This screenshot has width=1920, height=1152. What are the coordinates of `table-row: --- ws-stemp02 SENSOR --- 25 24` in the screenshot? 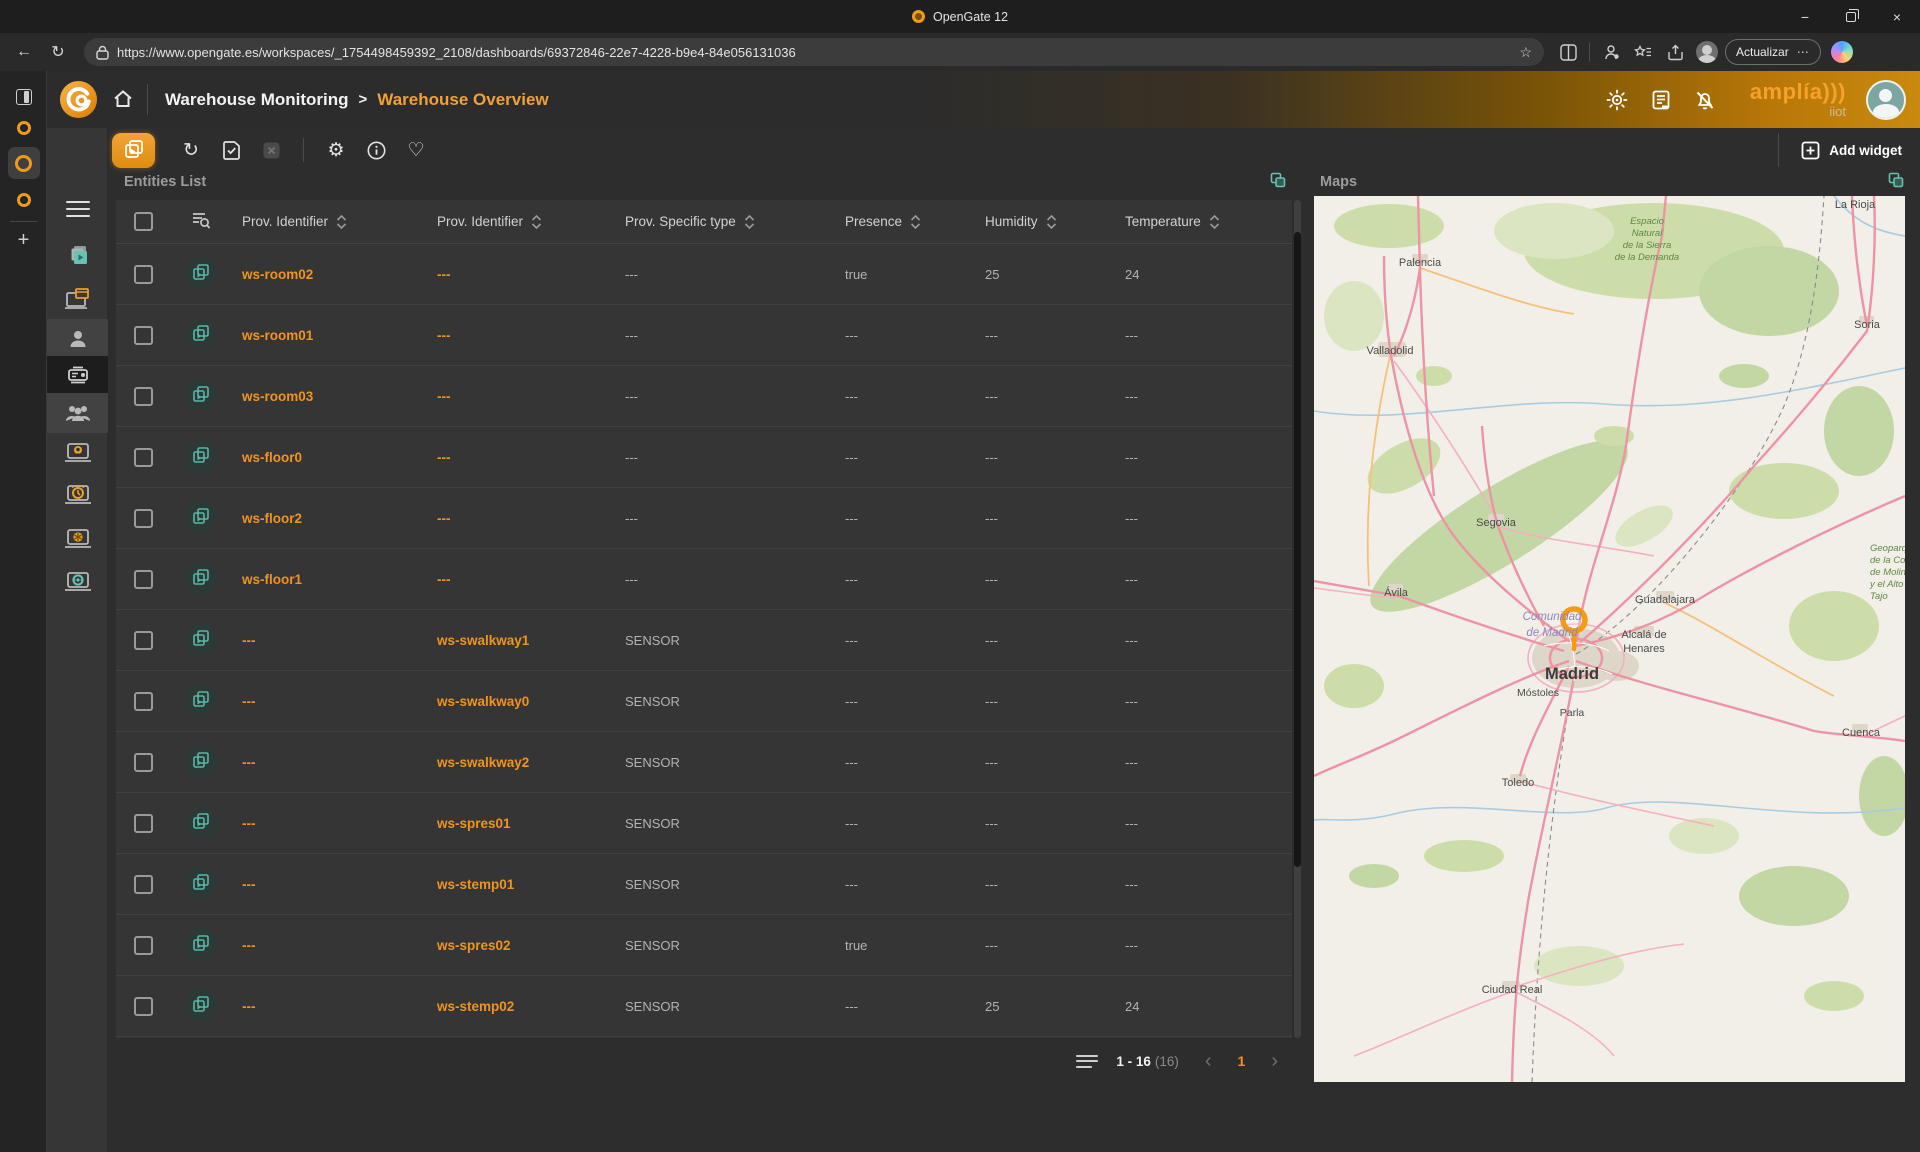 It's located at (704, 1006).